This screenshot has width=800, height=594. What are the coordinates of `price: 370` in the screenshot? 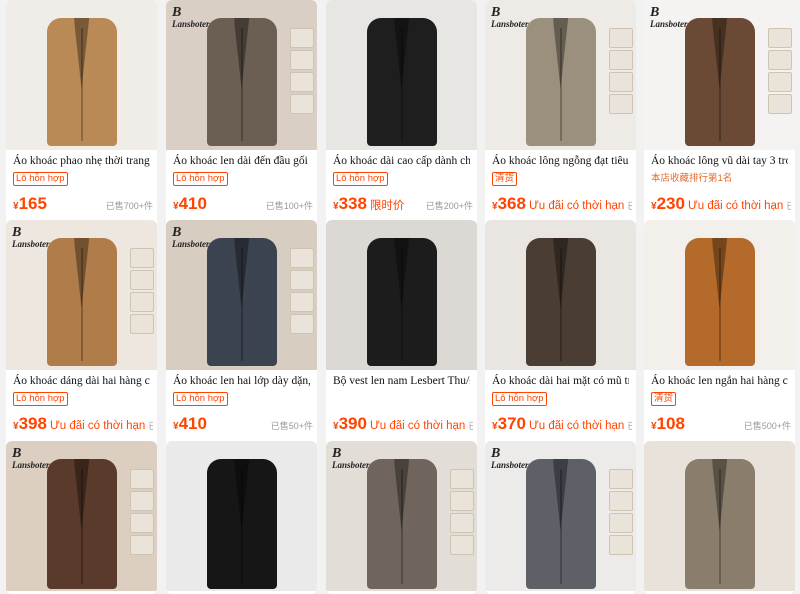 It's located at (511, 423).